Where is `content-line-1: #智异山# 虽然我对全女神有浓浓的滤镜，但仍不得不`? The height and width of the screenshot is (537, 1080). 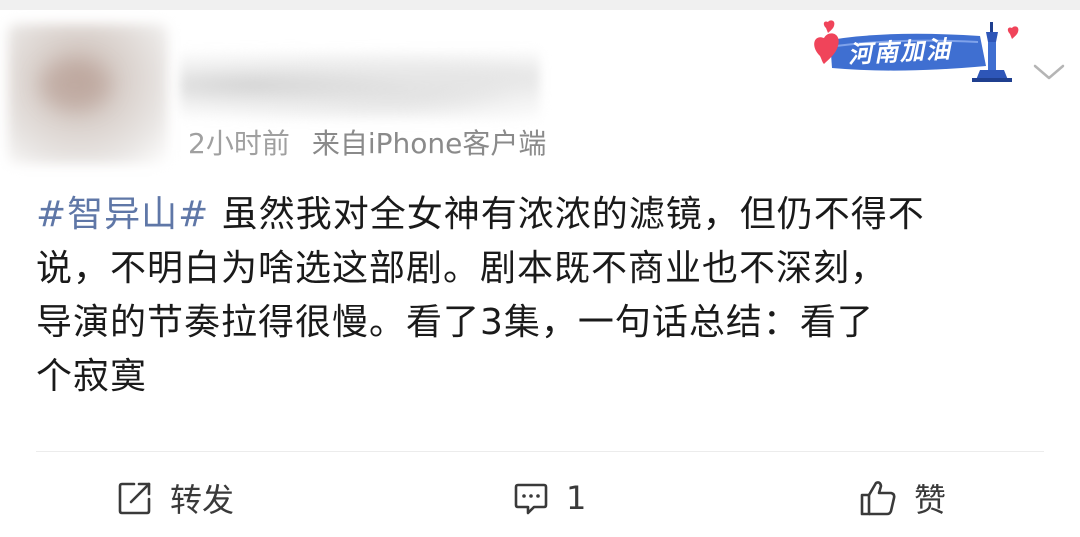 content-line-1: #智异山# 虽然我对全女神有浓浓的滤镜，但仍不得不 is located at coordinates (541, 215).